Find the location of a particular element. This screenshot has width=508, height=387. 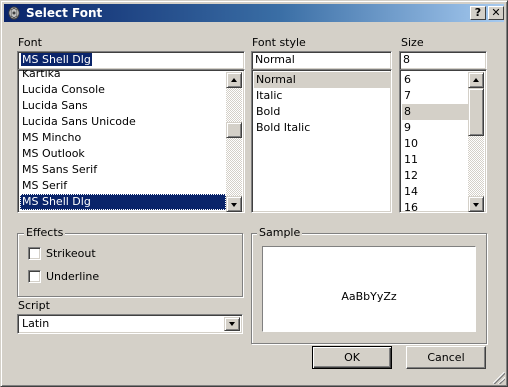

font-list-item: MS Sans Serif is located at coordinates (123, 170).